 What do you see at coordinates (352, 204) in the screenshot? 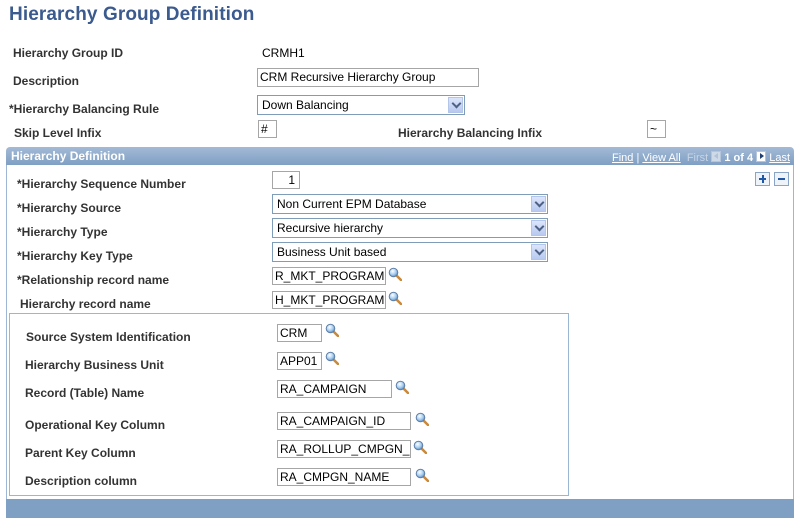
I see `hierarchy-source-value: Non Current EPM Database` at bounding box center [352, 204].